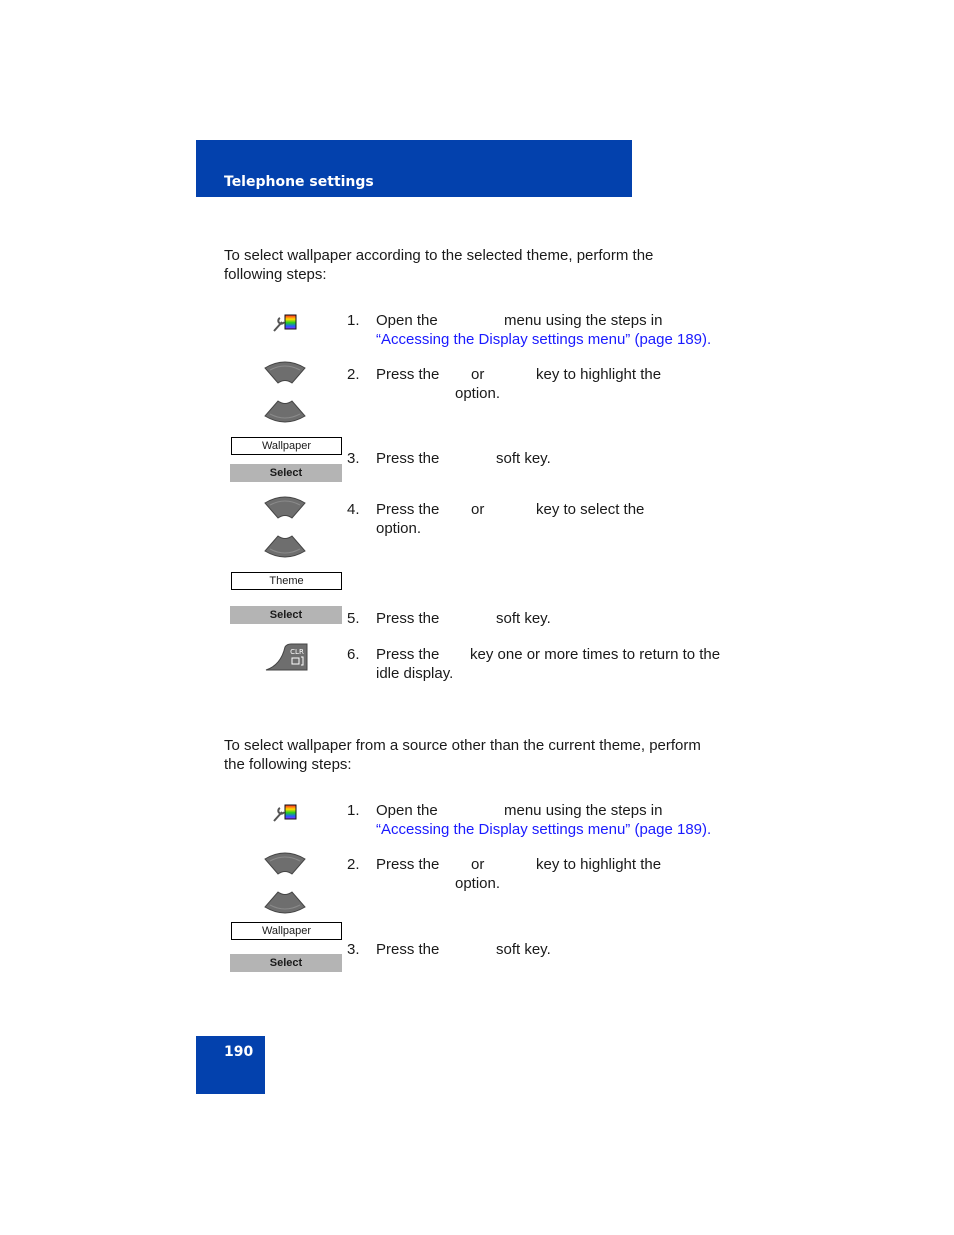 The image size is (954, 1235). Describe the element at coordinates (415, 673) in the screenshot. I see `step-text: idle display.` at that location.